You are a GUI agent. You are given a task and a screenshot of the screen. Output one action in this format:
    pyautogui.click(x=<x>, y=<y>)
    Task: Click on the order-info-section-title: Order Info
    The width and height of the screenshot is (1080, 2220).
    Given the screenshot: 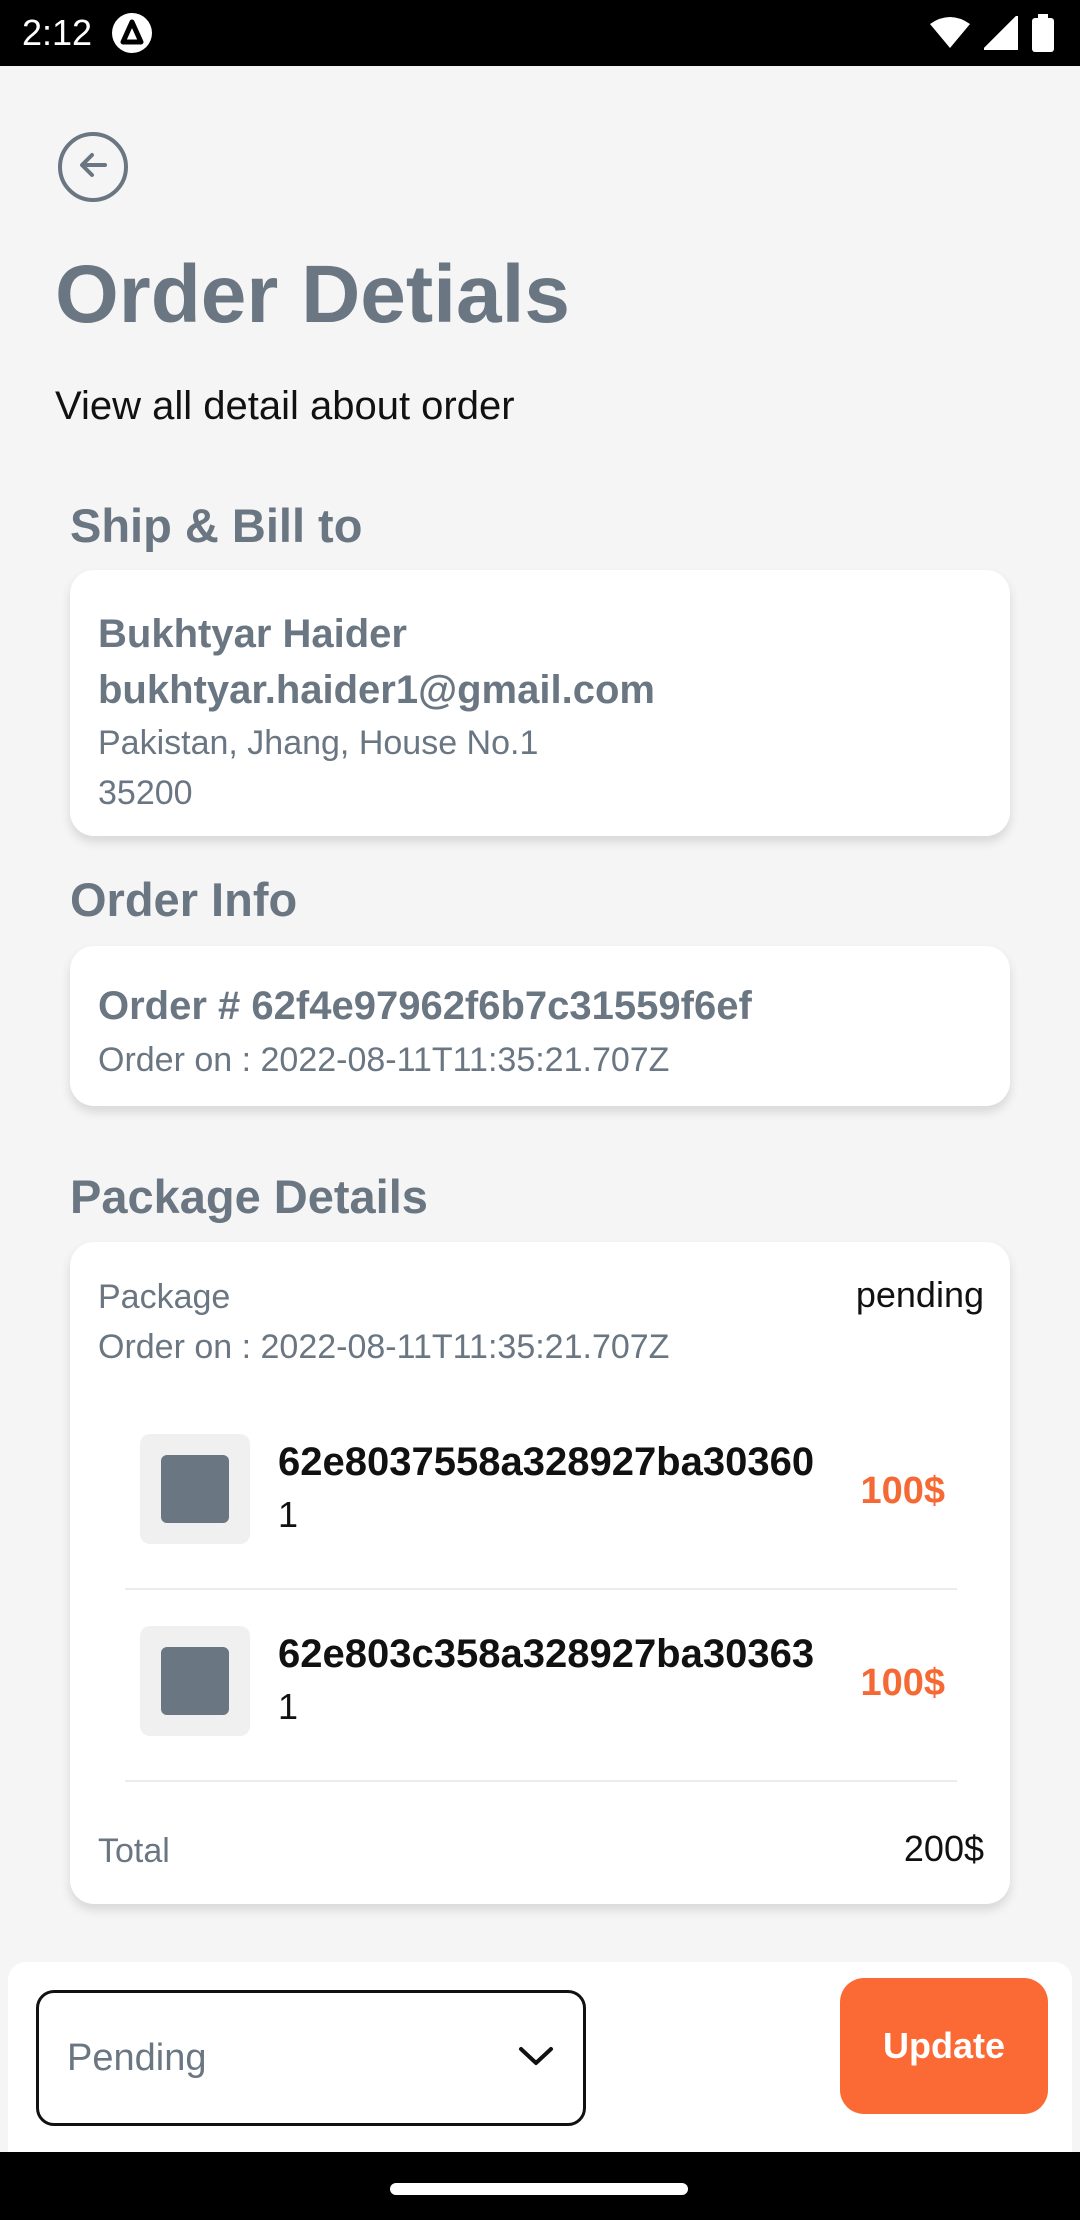 What is the action you would take?
    pyautogui.click(x=184, y=899)
    